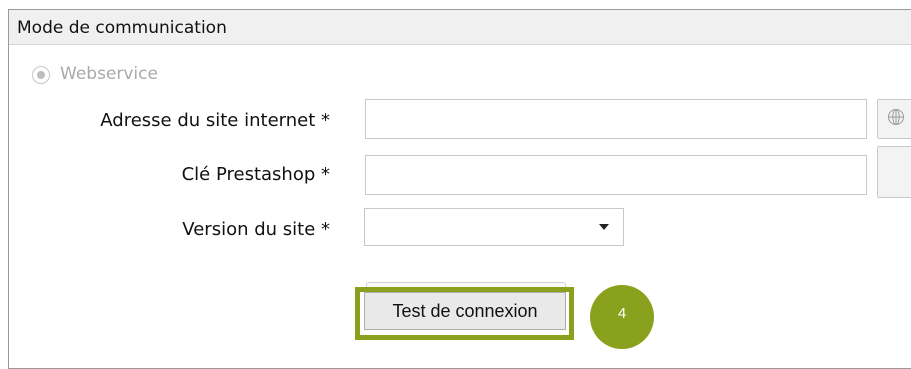 This screenshot has height=369, width=911. I want to click on site-address-input, so click(616, 119).